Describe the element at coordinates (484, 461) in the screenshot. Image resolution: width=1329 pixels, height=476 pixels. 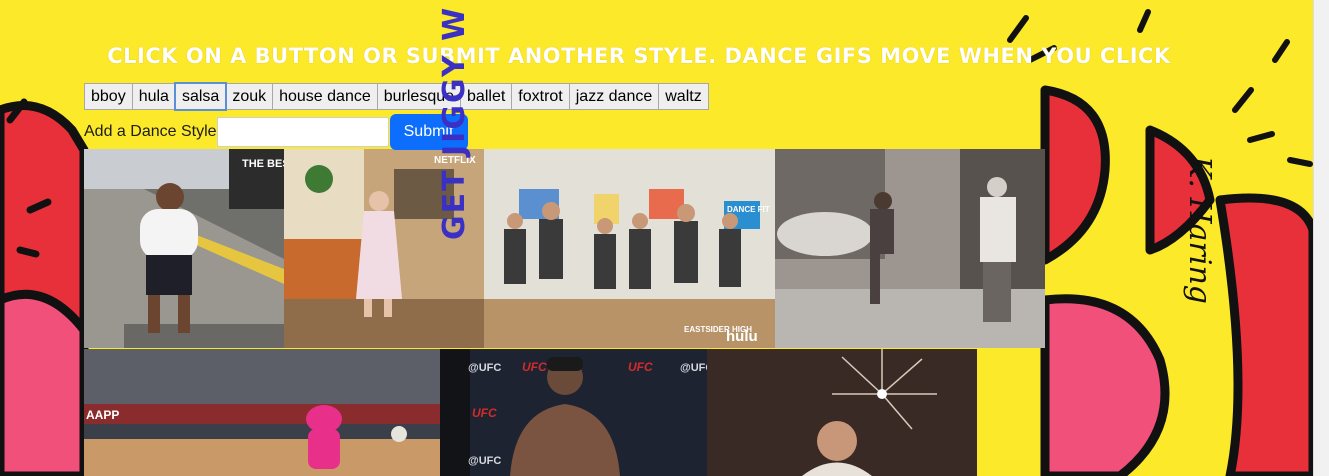
I see `gif6-tag-2: @UFC` at that location.